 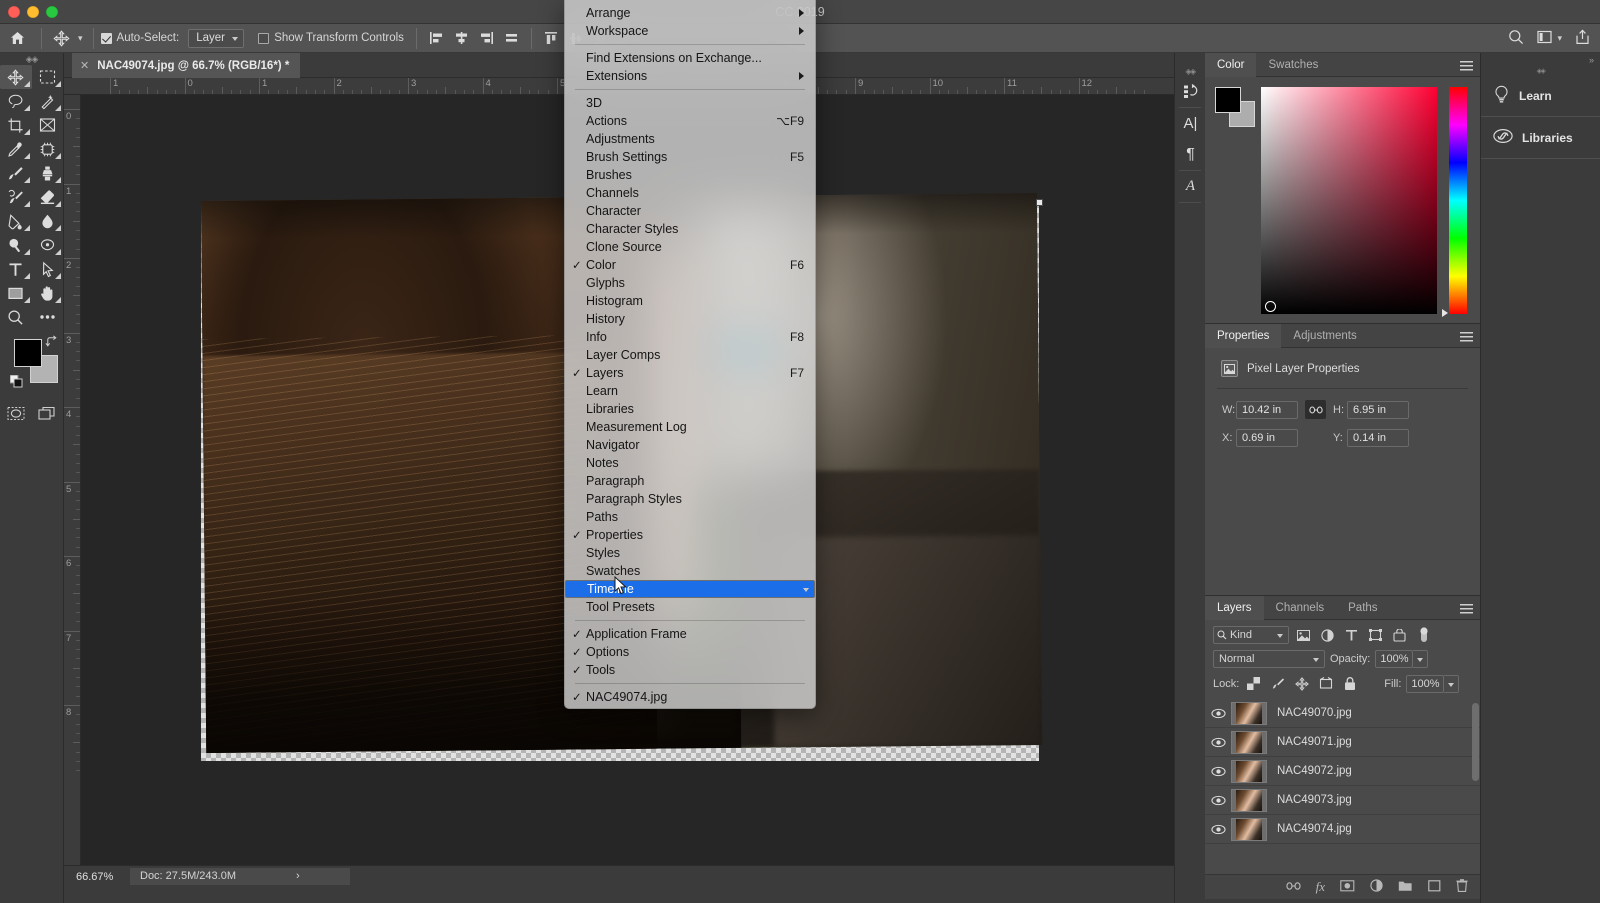 I want to click on gradient-tool, so click(x=16, y=221).